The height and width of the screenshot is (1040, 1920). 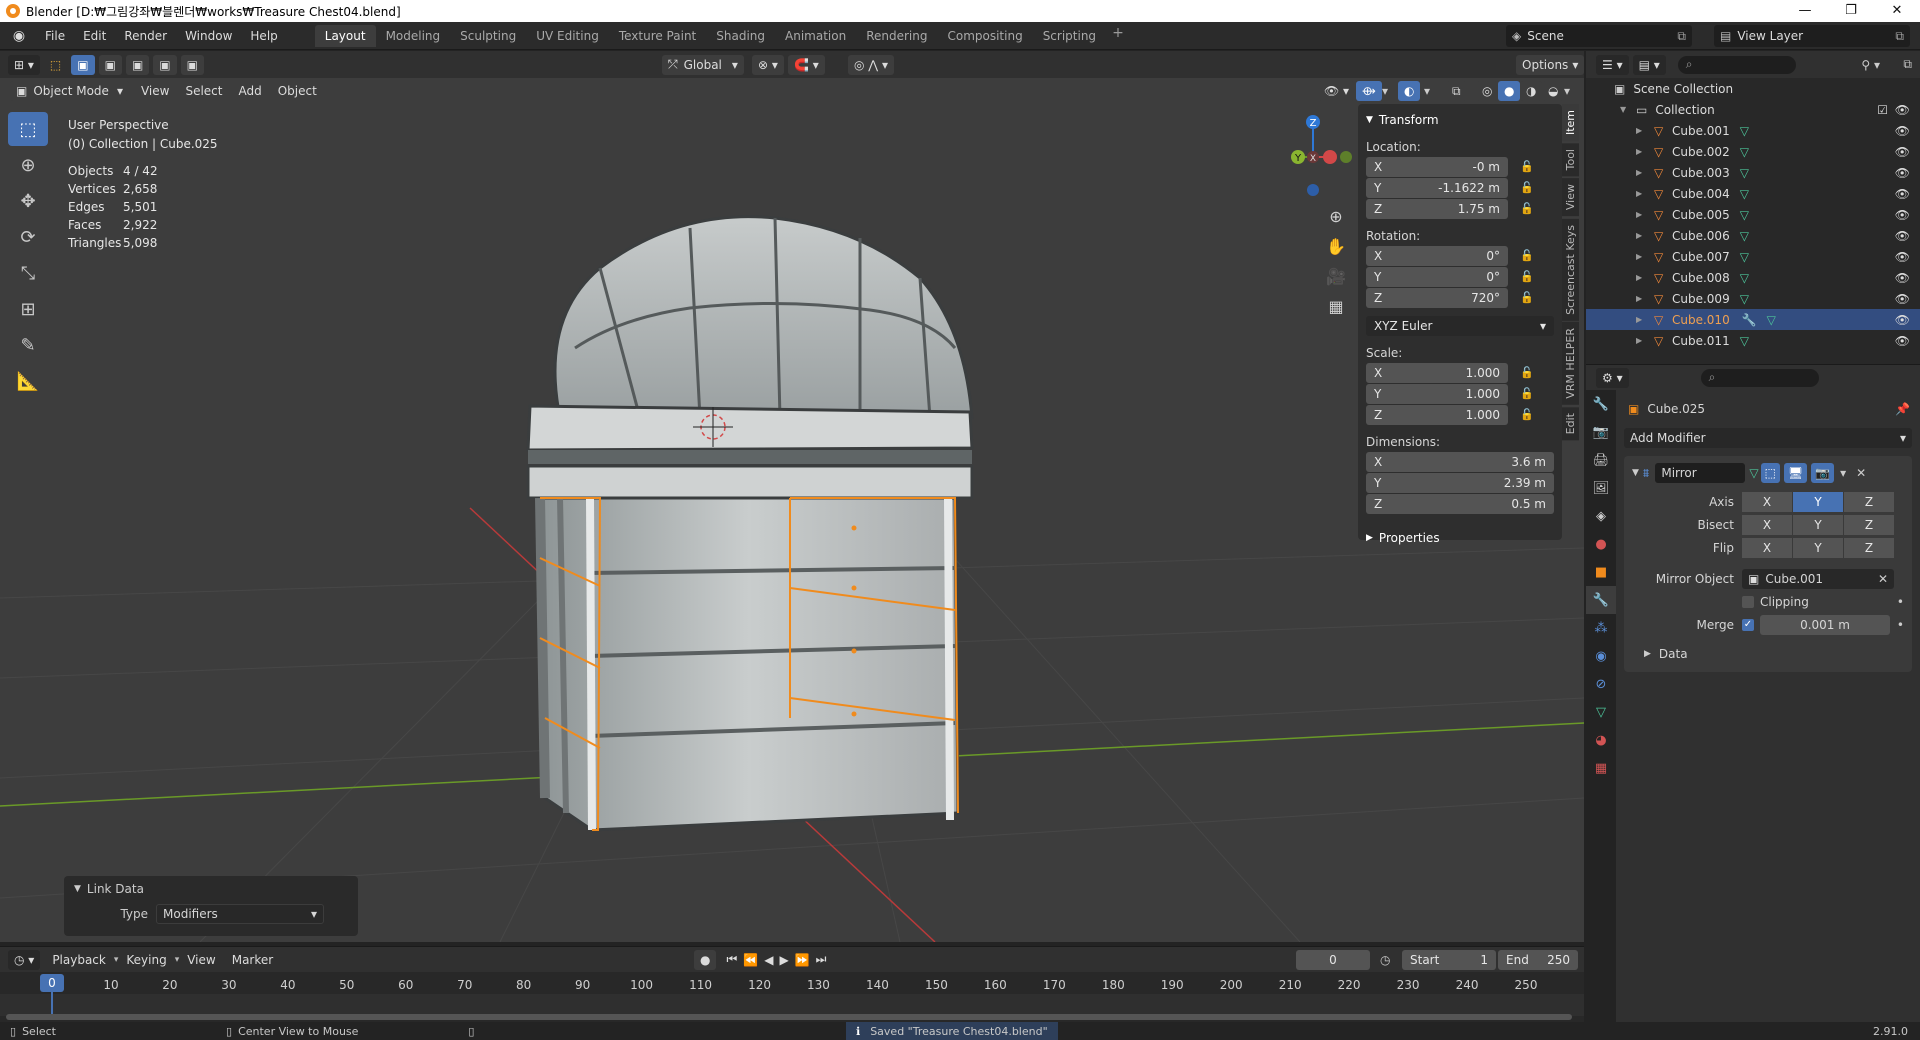 I want to click on menu-window: Window, so click(x=208, y=36).